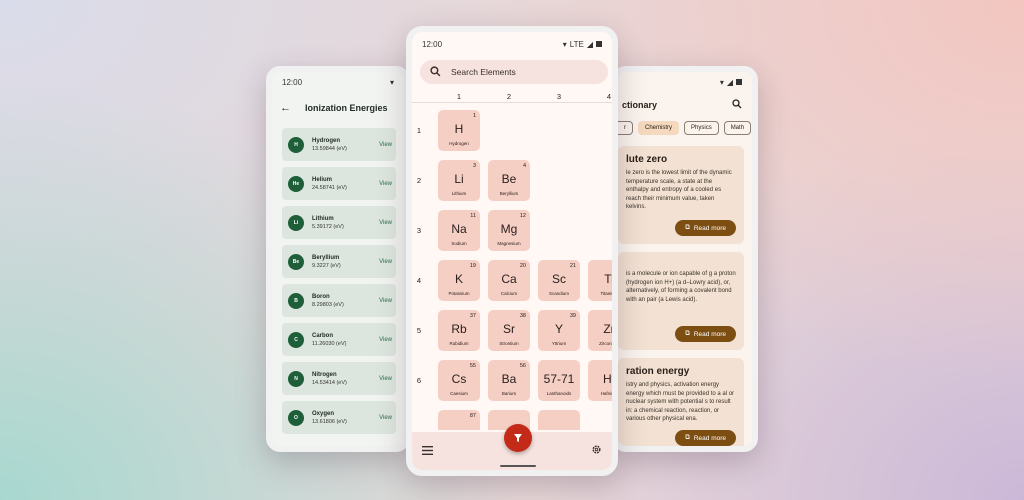 The height and width of the screenshot is (500, 1024). I want to click on element-symbol: Rb, so click(459, 329).